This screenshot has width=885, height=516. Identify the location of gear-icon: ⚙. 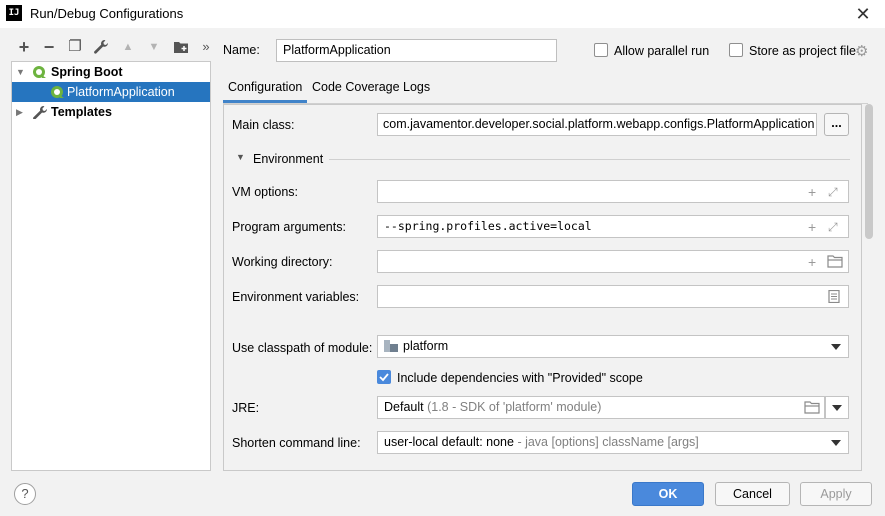
(861, 51).